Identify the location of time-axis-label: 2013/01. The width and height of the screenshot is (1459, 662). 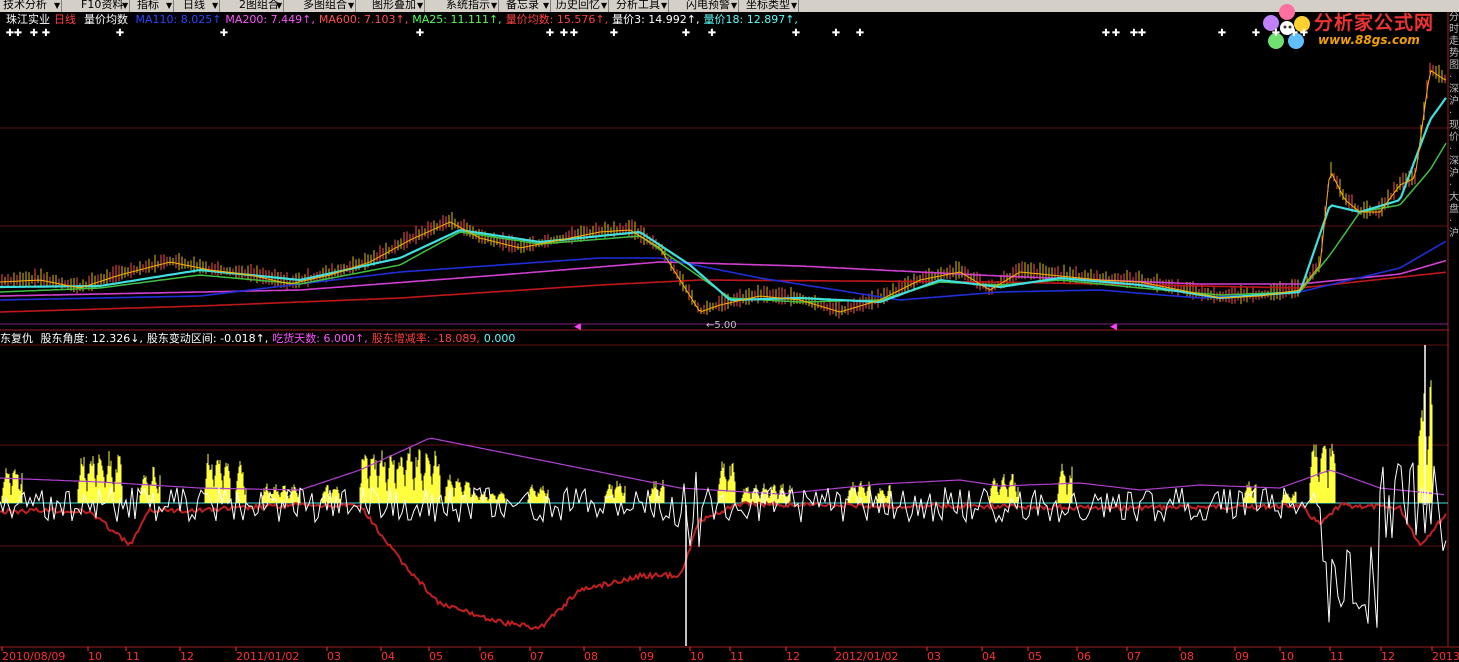
(1445, 656).